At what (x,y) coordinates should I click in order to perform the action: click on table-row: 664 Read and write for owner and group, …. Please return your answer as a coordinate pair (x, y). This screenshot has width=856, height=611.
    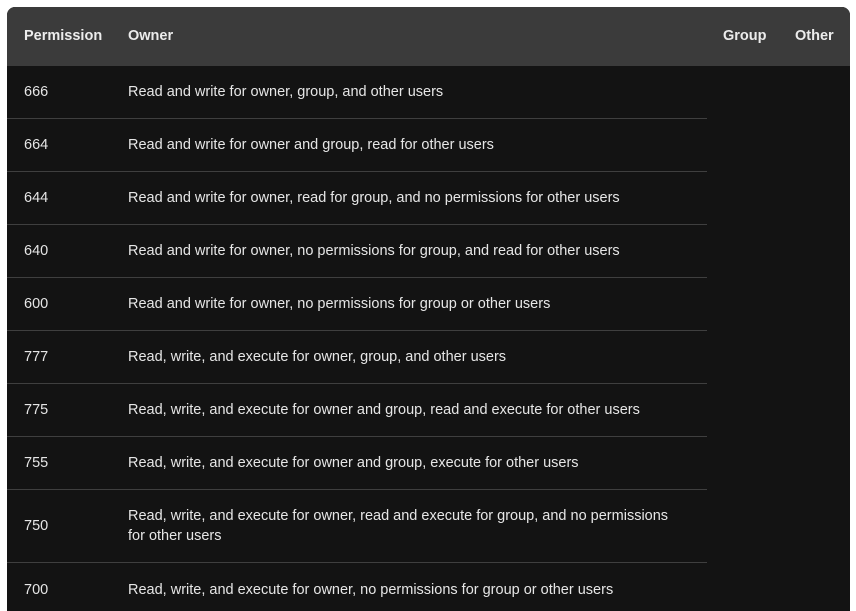
    Looking at the image, I should click on (357, 145).